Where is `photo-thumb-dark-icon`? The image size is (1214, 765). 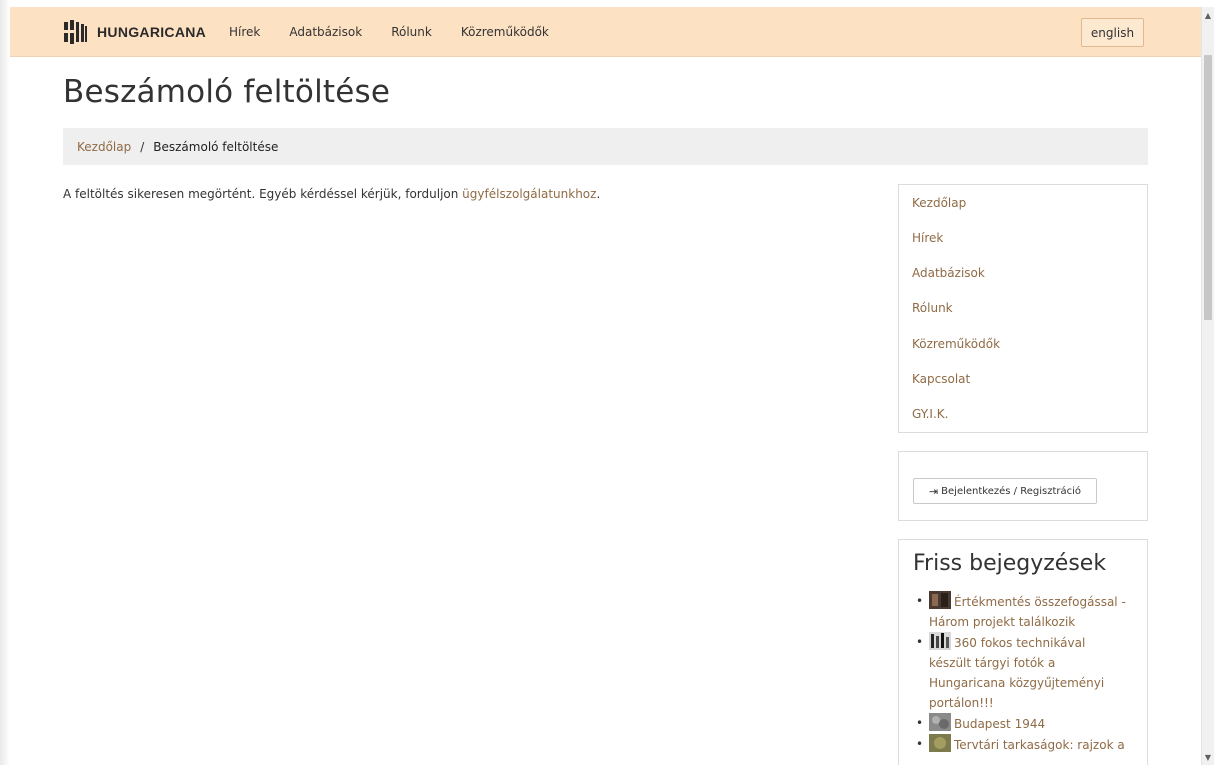 photo-thumb-dark-icon is located at coordinates (940, 600).